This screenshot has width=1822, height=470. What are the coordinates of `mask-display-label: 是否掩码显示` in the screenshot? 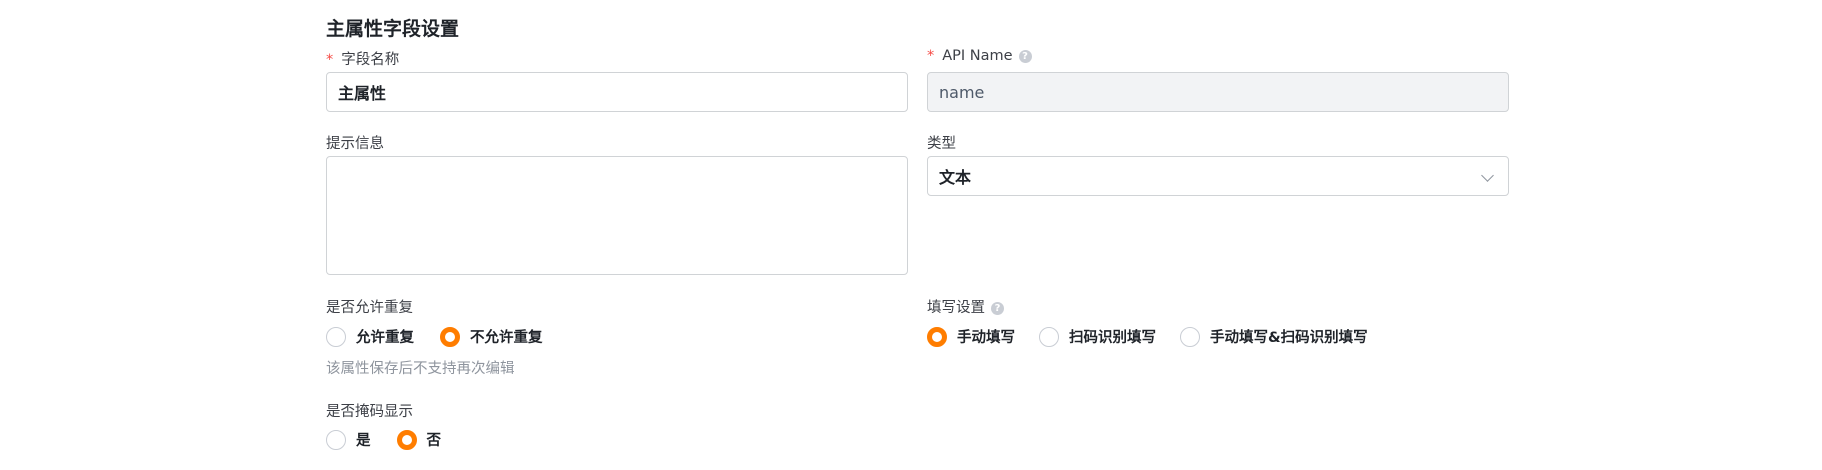 It's located at (369, 412).